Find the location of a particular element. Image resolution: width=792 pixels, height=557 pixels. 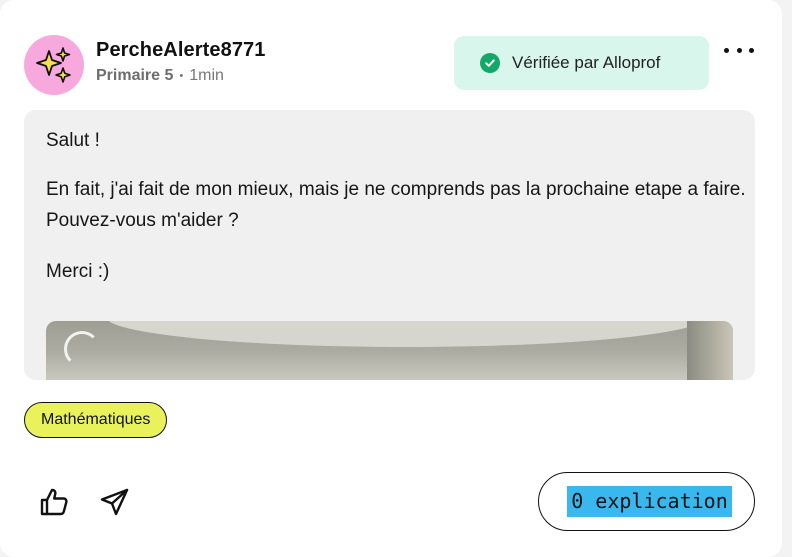

share-button is located at coordinates (115, 502).